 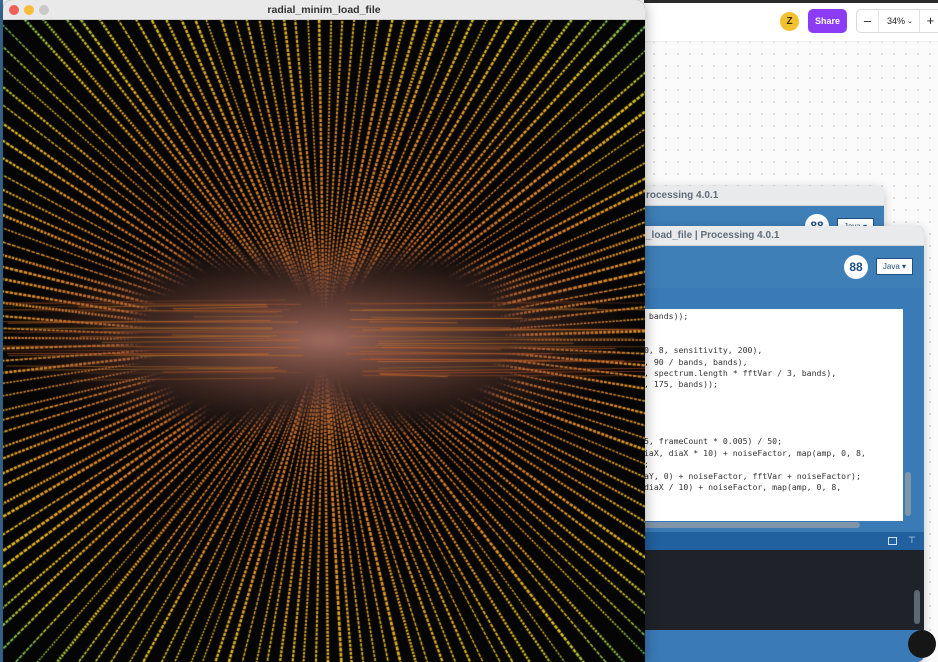 What do you see at coordinates (908, 494) in the screenshot?
I see `editor-vertical-scrollbar` at bounding box center [908, 494].